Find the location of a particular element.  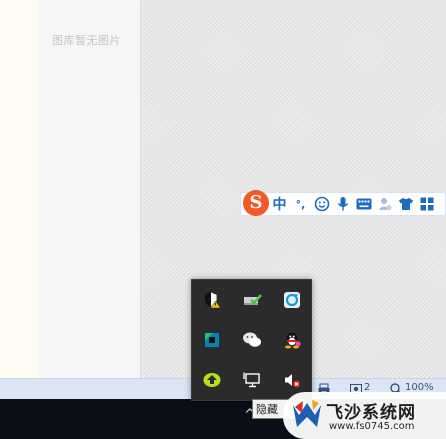

qq-icon is located at coordinates (292, 340).